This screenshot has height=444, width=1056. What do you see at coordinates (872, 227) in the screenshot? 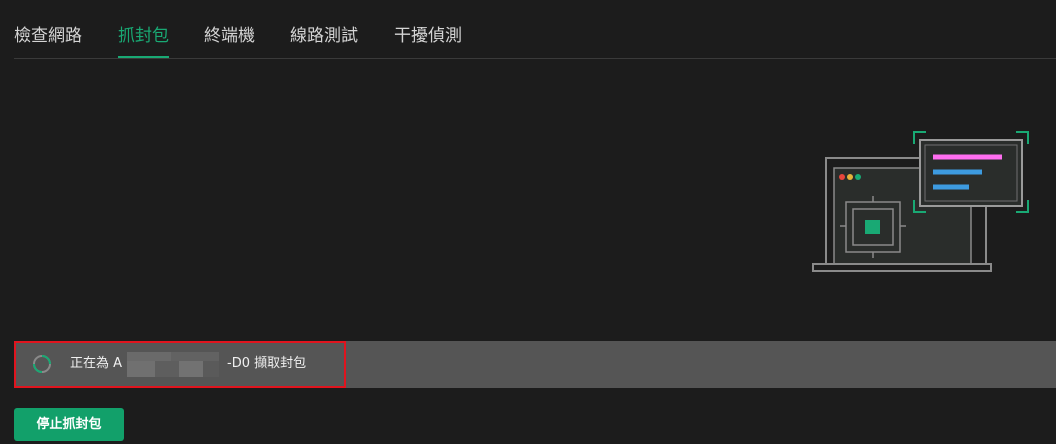
I see `chip-core` at bounding box center [872, 227].